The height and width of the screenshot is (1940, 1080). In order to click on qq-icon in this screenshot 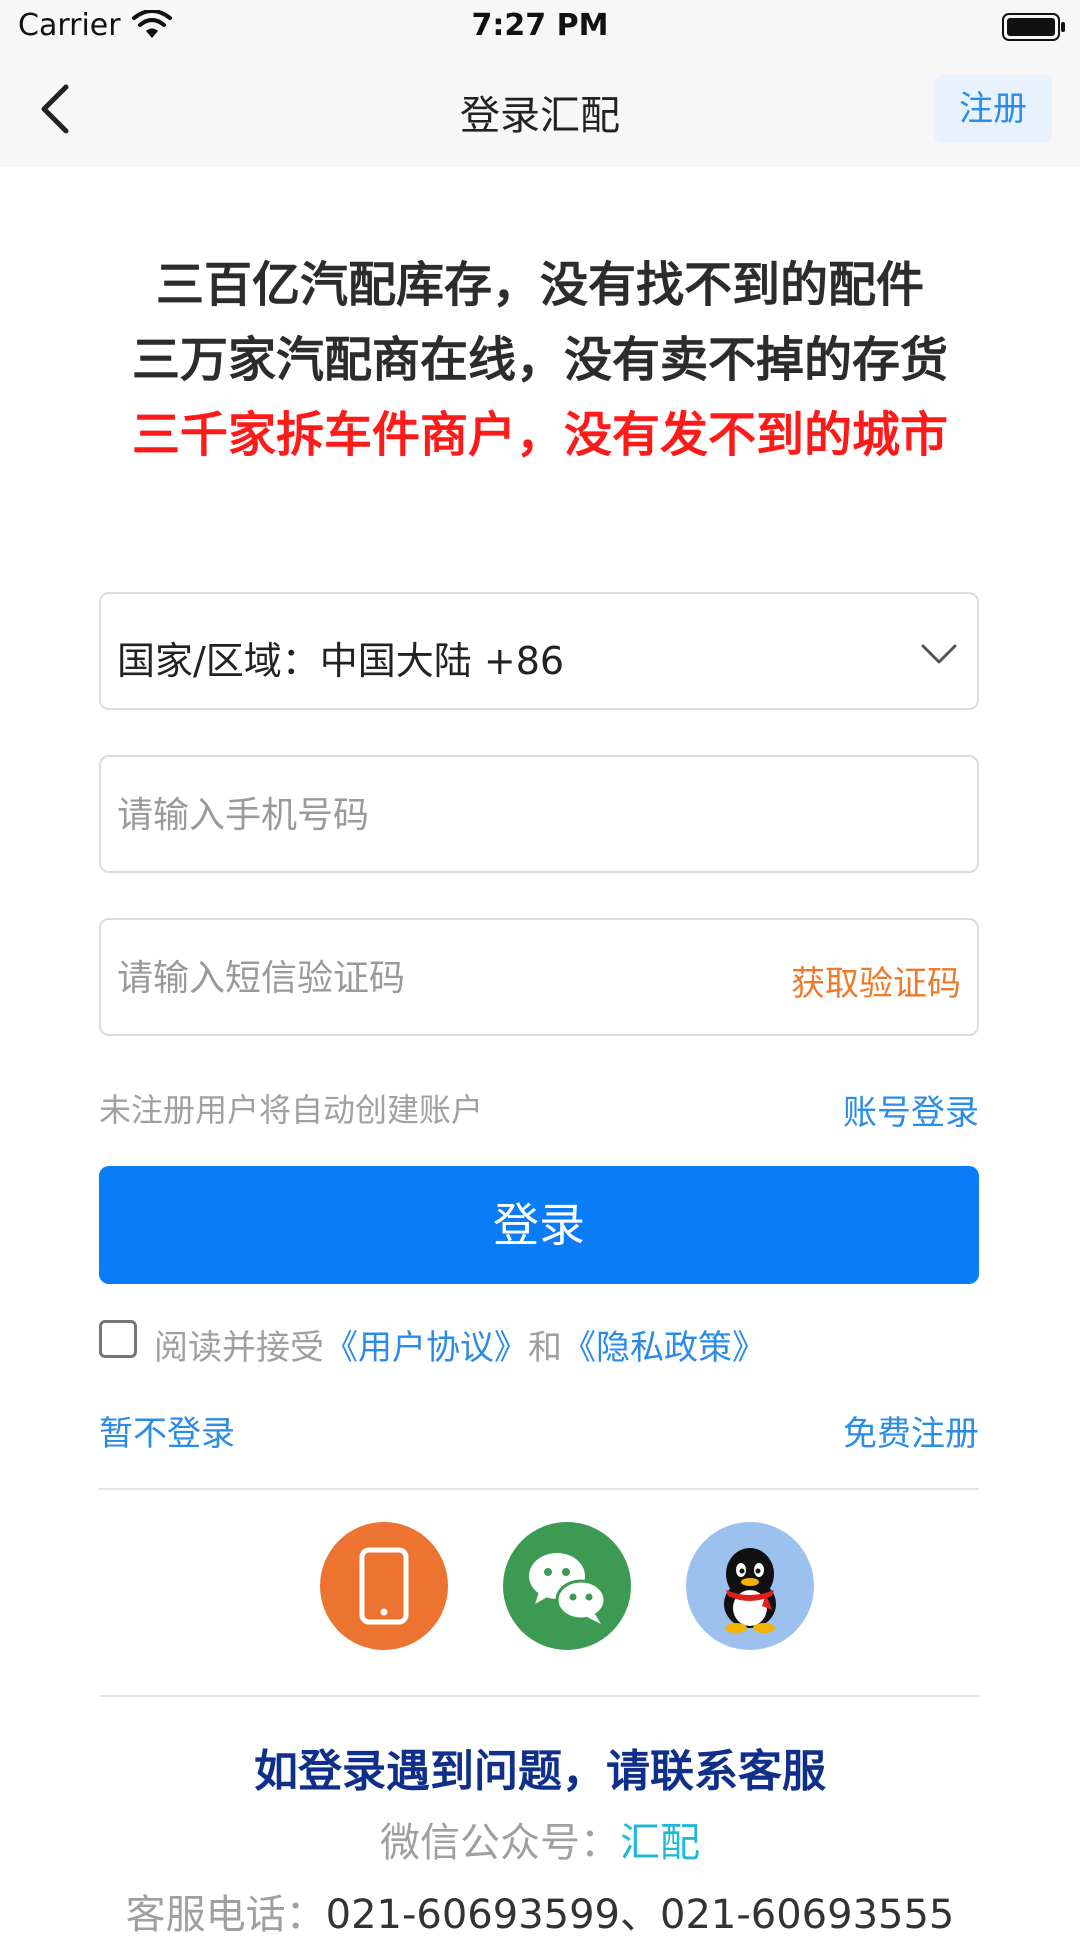, I will do `click(750, 1590)`.